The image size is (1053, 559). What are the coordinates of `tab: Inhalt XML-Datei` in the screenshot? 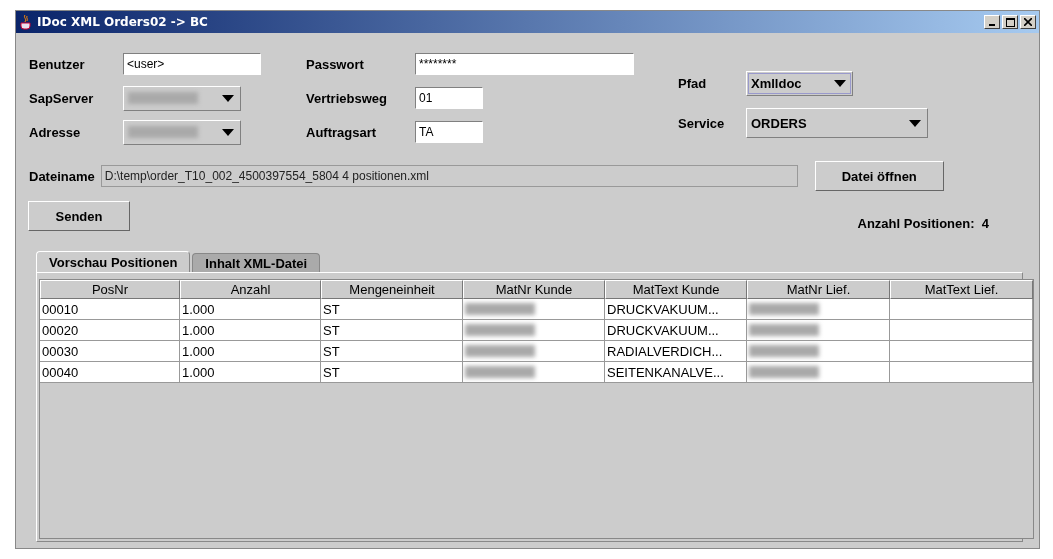 It's located at (256, 262).